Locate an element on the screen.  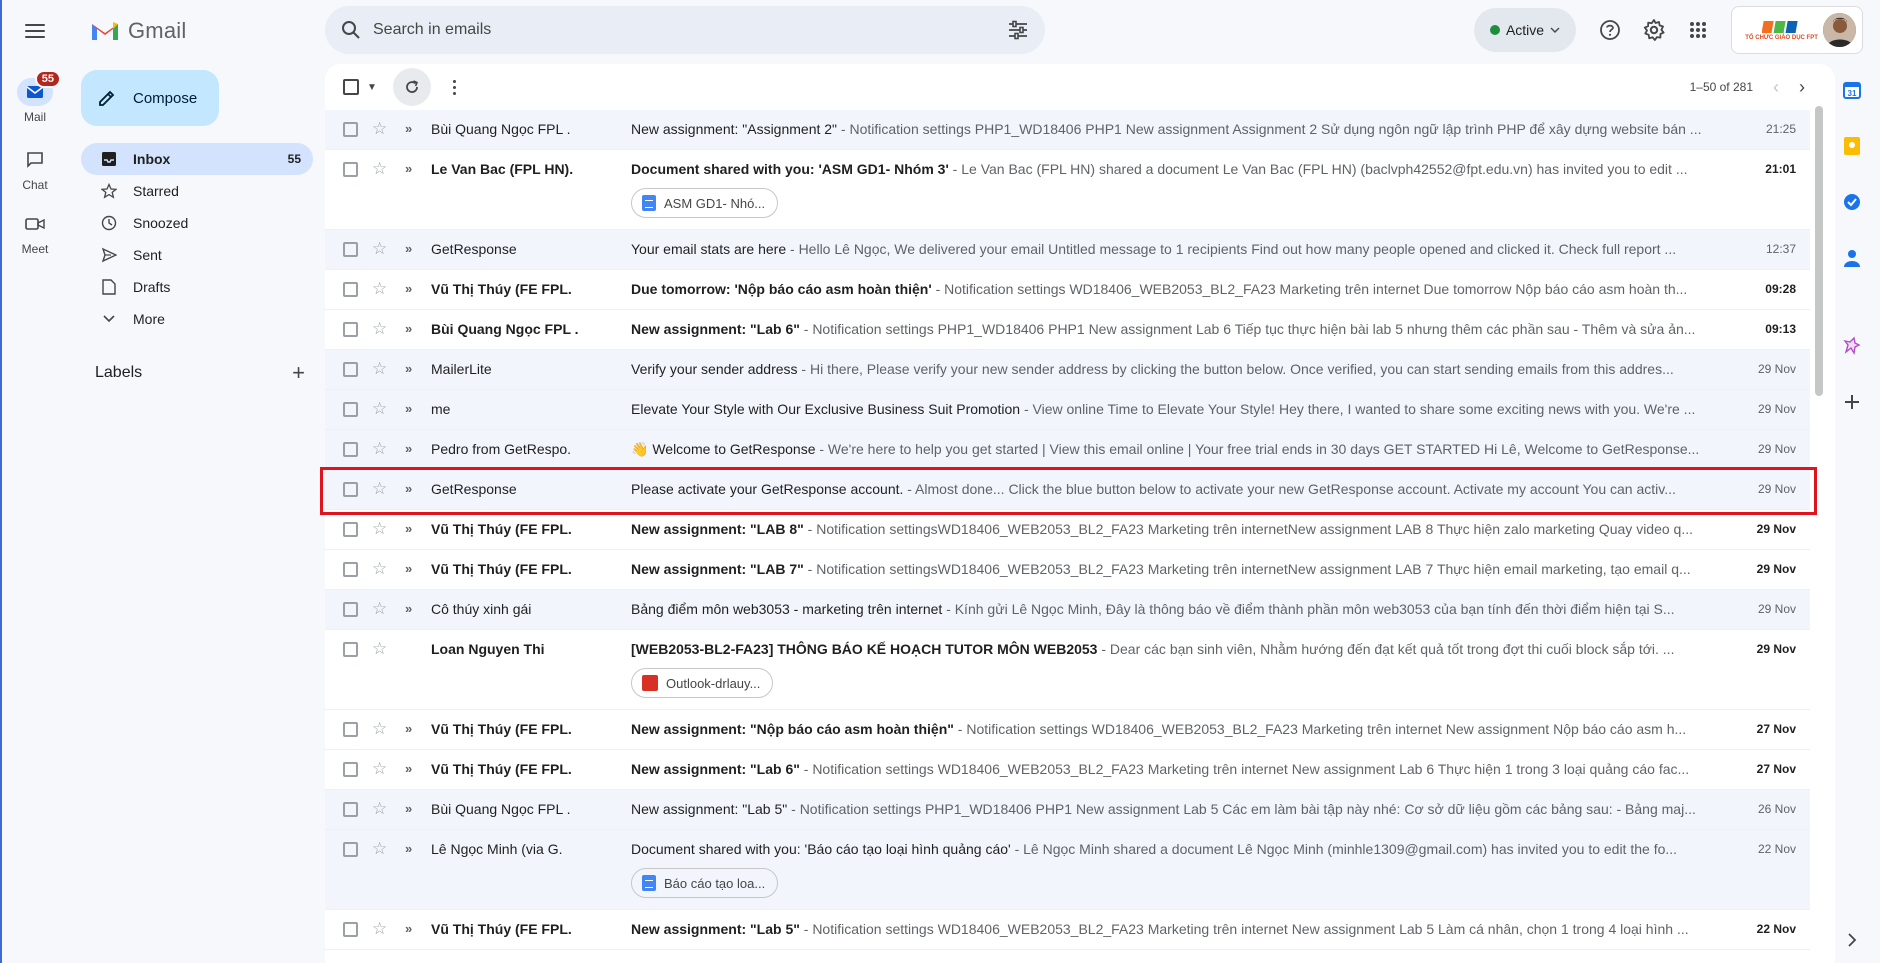
chevron-right-icon is located at coordinates (1852, 940).